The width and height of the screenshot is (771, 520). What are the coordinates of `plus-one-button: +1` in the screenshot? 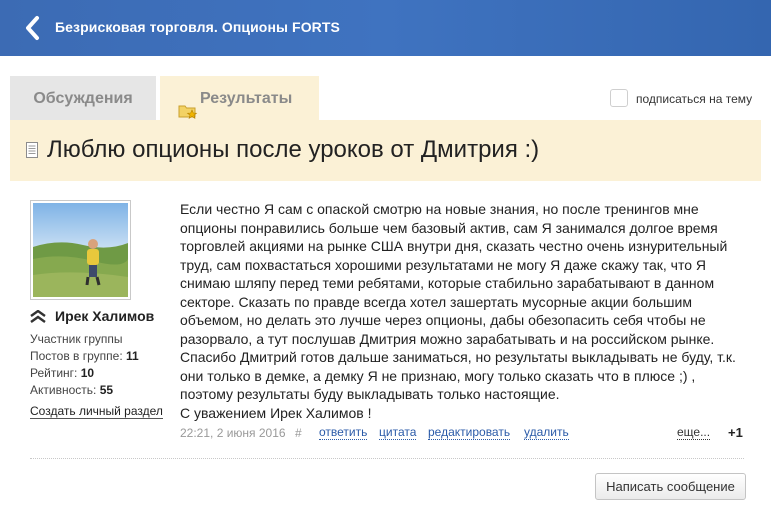 It's located at (735, 432).